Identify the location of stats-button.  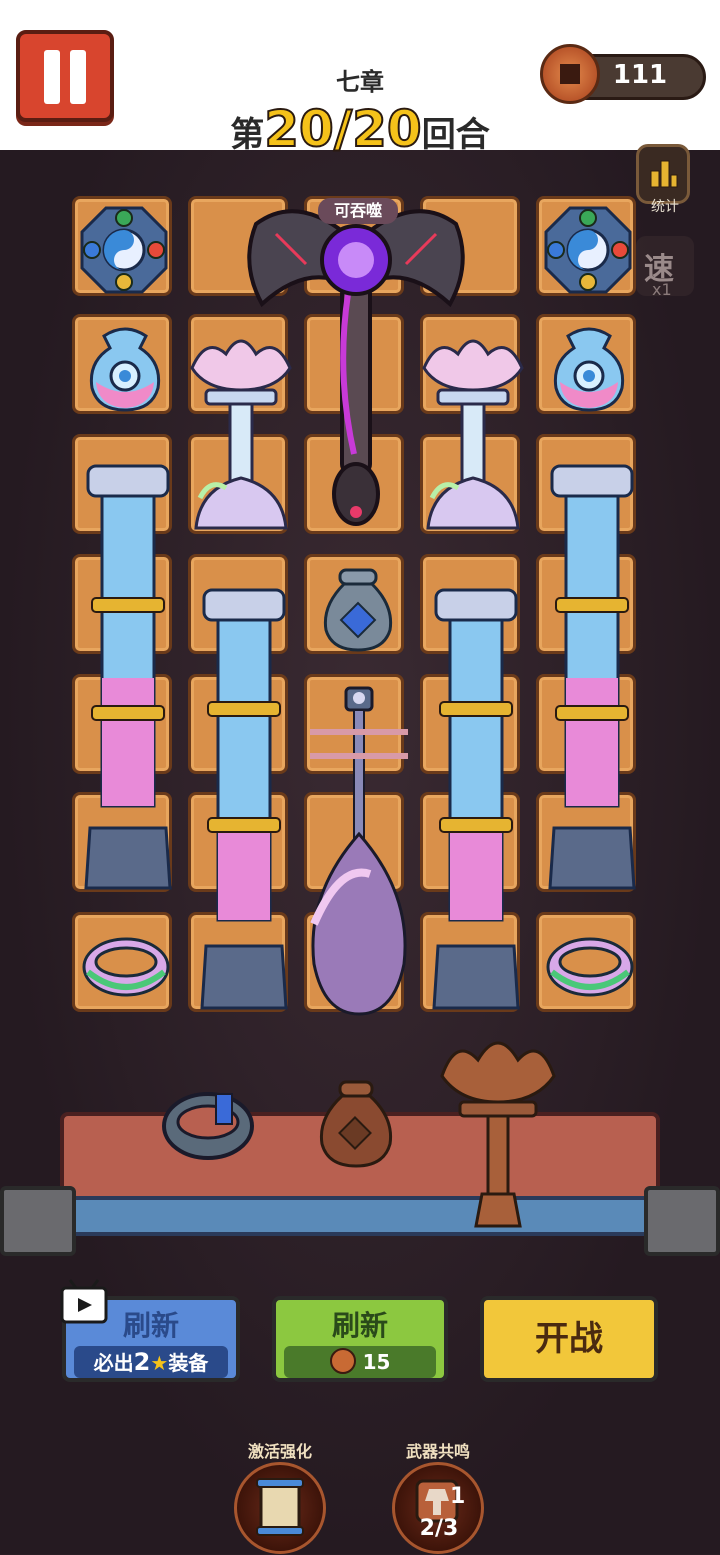
(663, 174).